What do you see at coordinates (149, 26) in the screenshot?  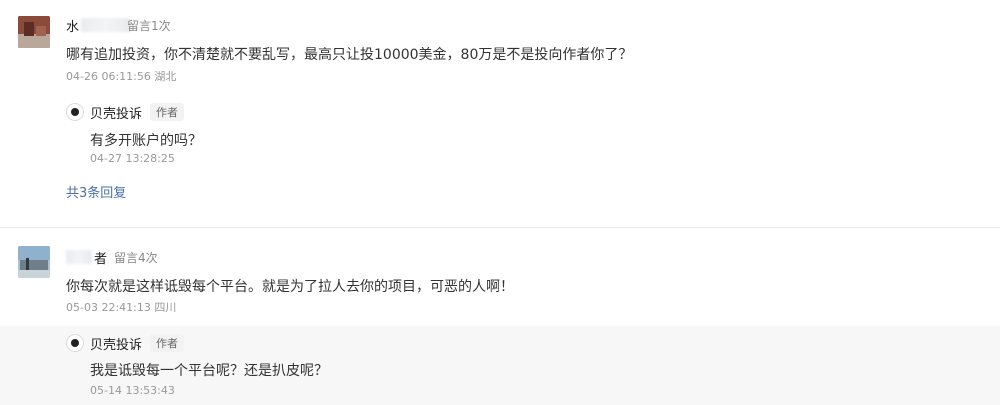 I see `comment-count-badge: 留言1次` at bounding box center [149, 26].